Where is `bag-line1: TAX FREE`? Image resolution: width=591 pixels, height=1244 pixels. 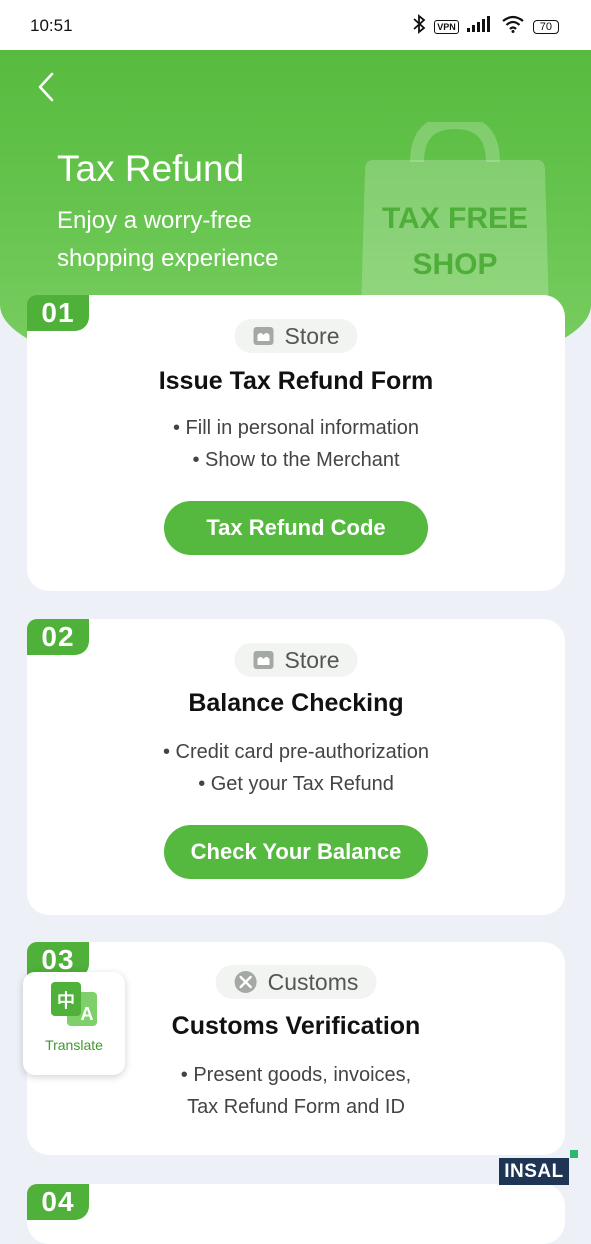
bag-line1: TAX FREE is located at coordinates (455, 218).